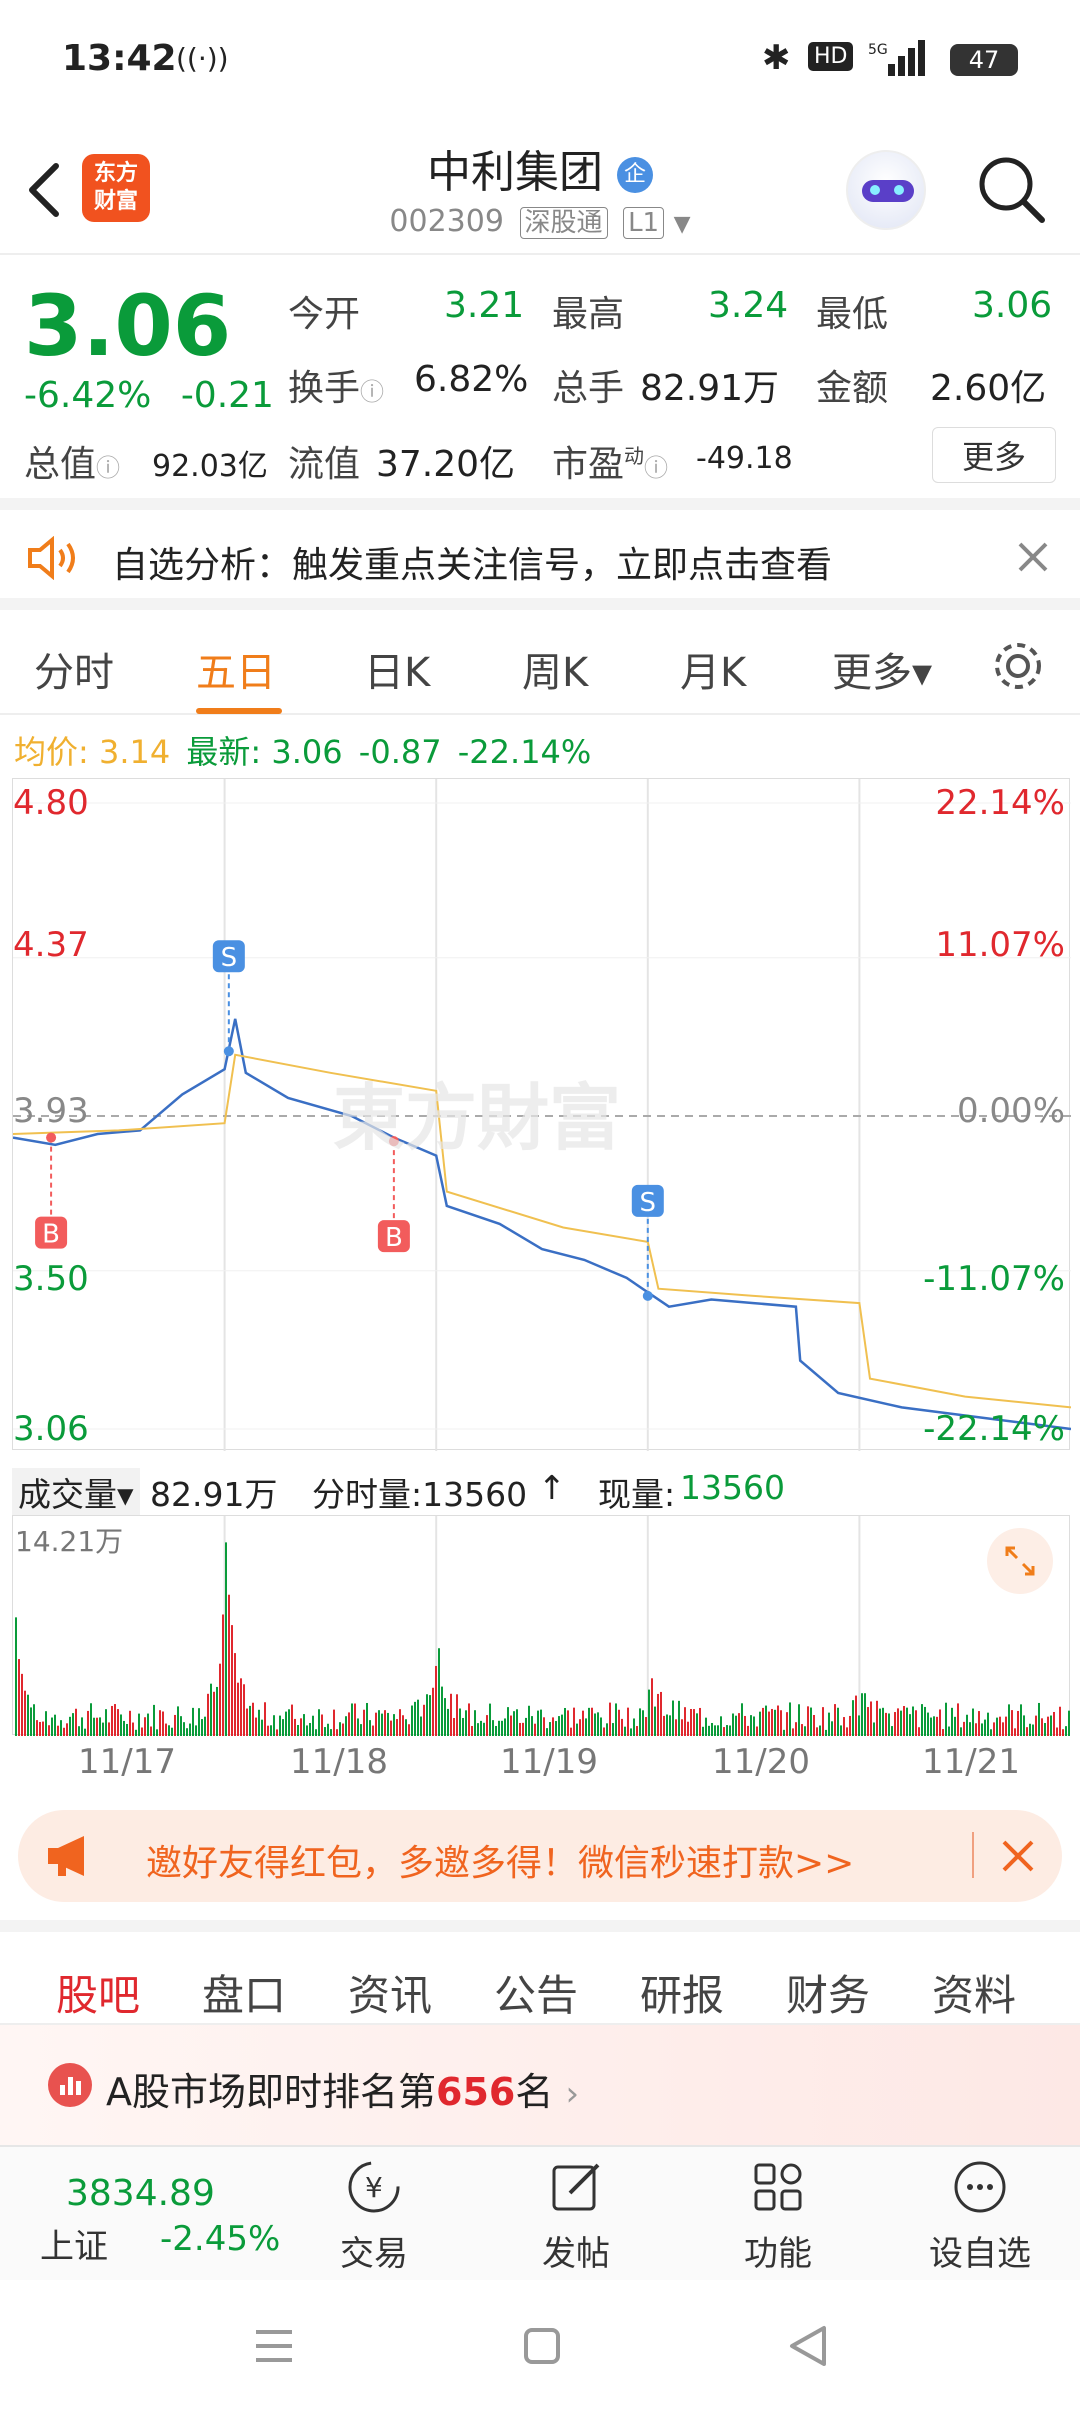  Describe the element at coordinates (1012, 190) in the screenshot. I see `search-icon` at that location.